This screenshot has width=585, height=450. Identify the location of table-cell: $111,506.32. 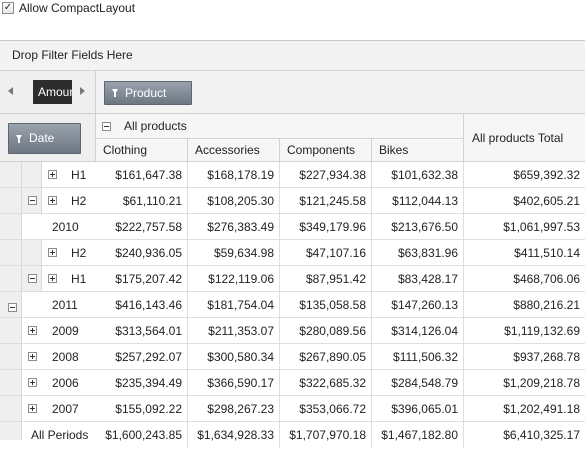
(418, 357).